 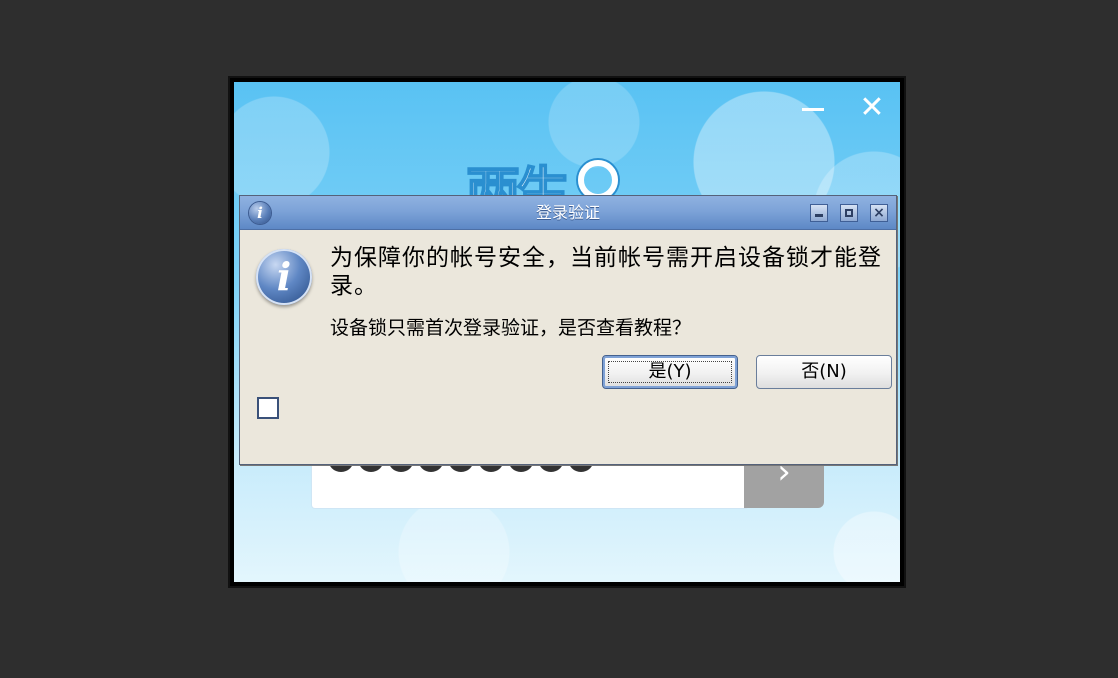 I want to click on no-button-label: 否(N), so click(x=824, y=371).